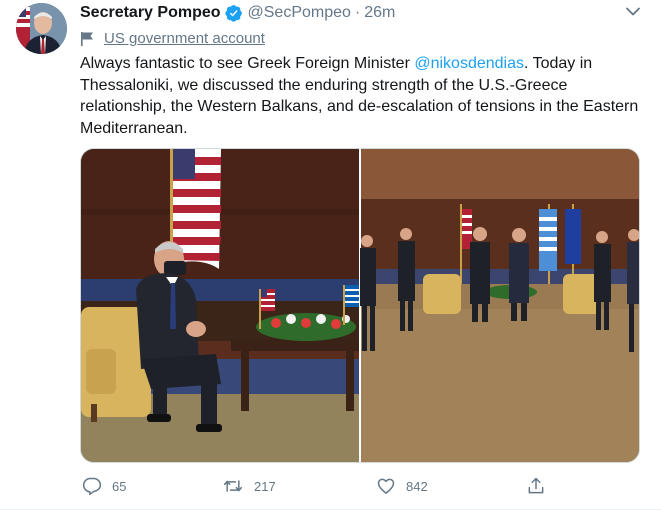 This screenshot has height=510, width=661. I want to click on retweet-button: 217, so click(249, 486).